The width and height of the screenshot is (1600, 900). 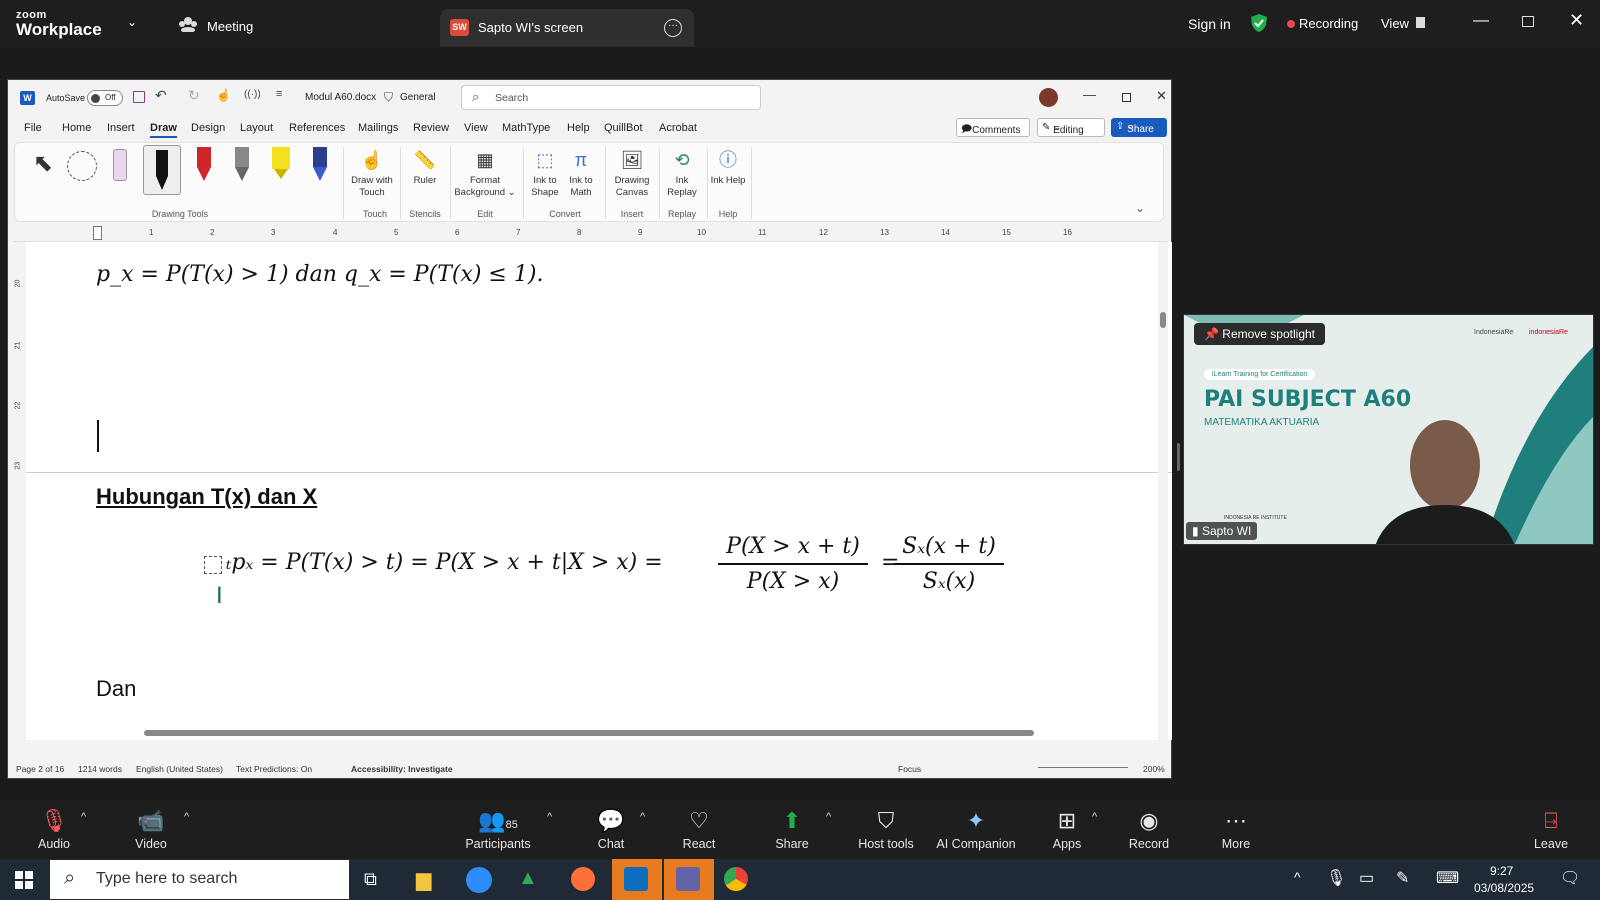 What do you see at coordinates (423, 879) in the screenshot?
I see `file-explorer-icon: ▆` at bounding box center [423, 879].